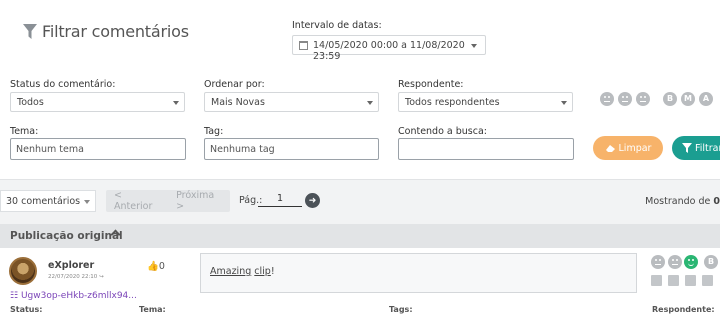 The height and width of the screenshot is (320, 720). I want to click on previous-button: < Anterior, so click(137, 201).